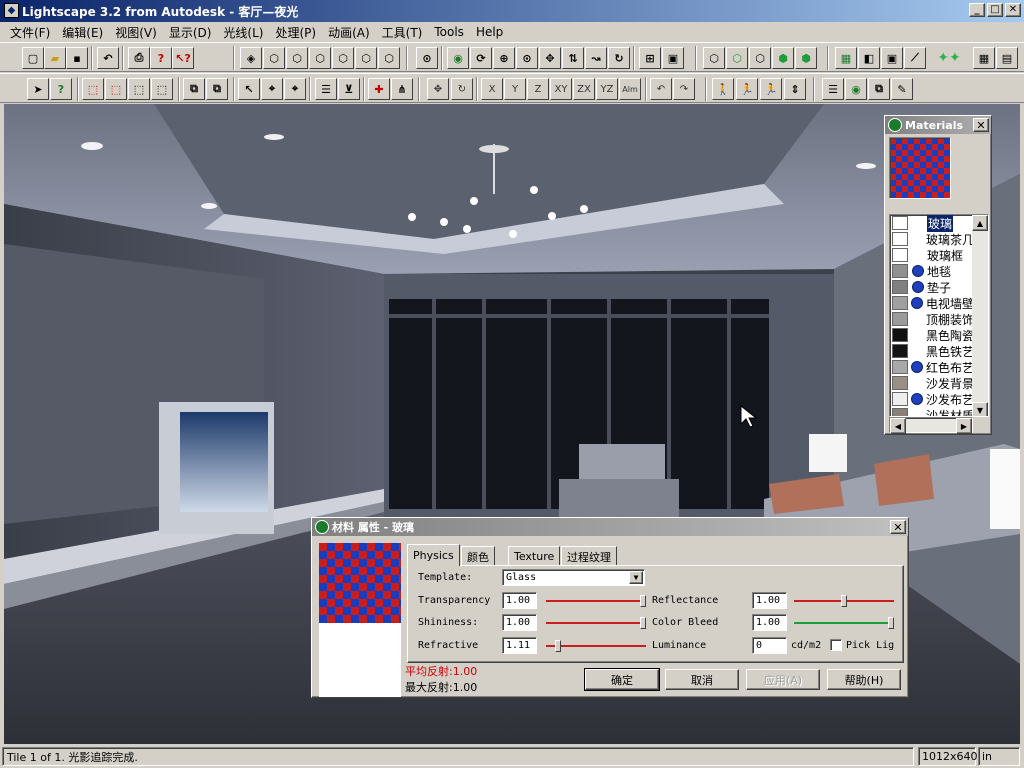 This screenshot has height=768, width=1024. Describe the element at coordinates (932, 255) in the screenshot. I see `material-list-item: 玻璃框` at that location.